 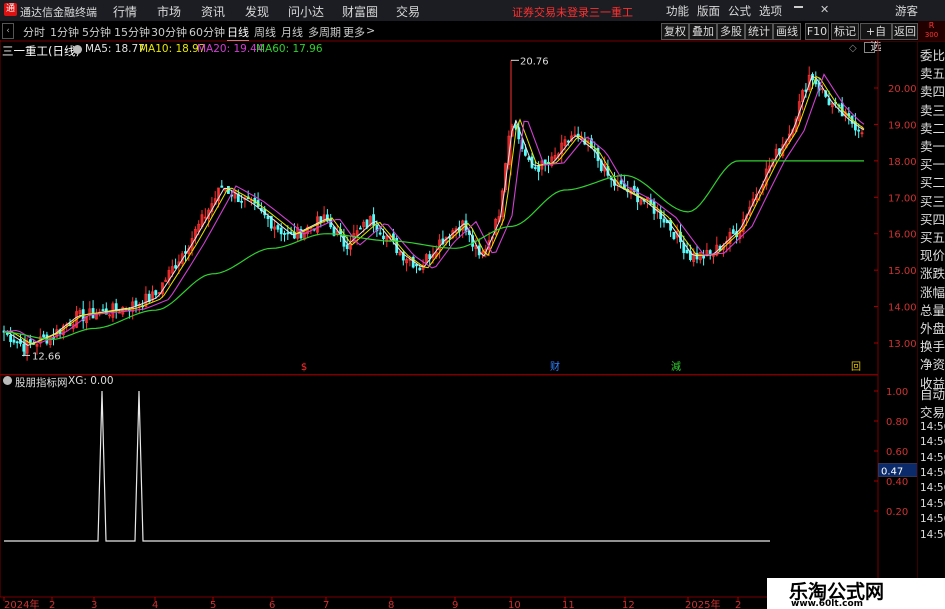 I want to click on event-marker: $, so click(x=304, y=367).